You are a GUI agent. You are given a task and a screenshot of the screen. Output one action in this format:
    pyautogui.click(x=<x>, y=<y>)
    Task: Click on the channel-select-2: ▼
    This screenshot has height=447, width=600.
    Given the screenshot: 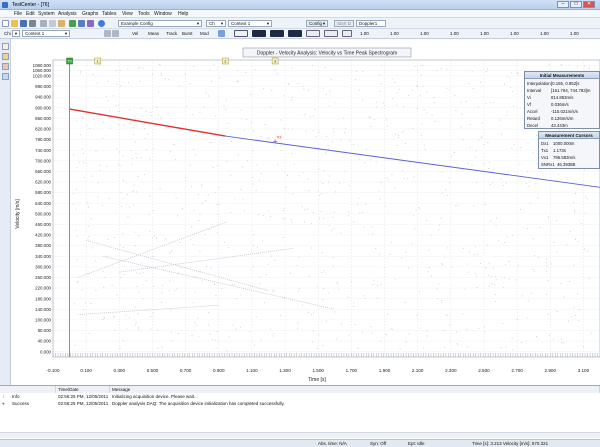 What is the action you would take?
    pyautogui.click(x=16, y=33)
    